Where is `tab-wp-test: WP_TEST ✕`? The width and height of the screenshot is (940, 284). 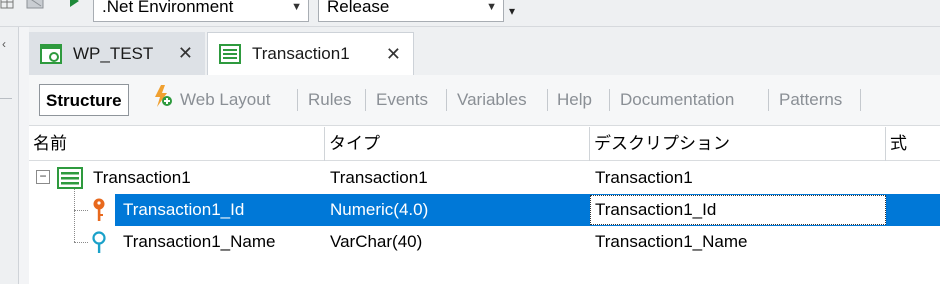
tab-wp-test: WP_TEST ✕ is located at coordinates (117, 53).